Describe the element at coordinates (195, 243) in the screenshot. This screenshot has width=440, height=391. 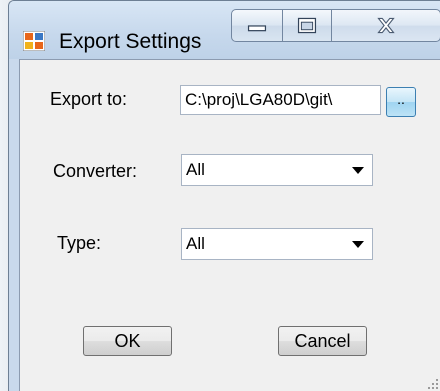
I see `type-selected-value: All` at that location.